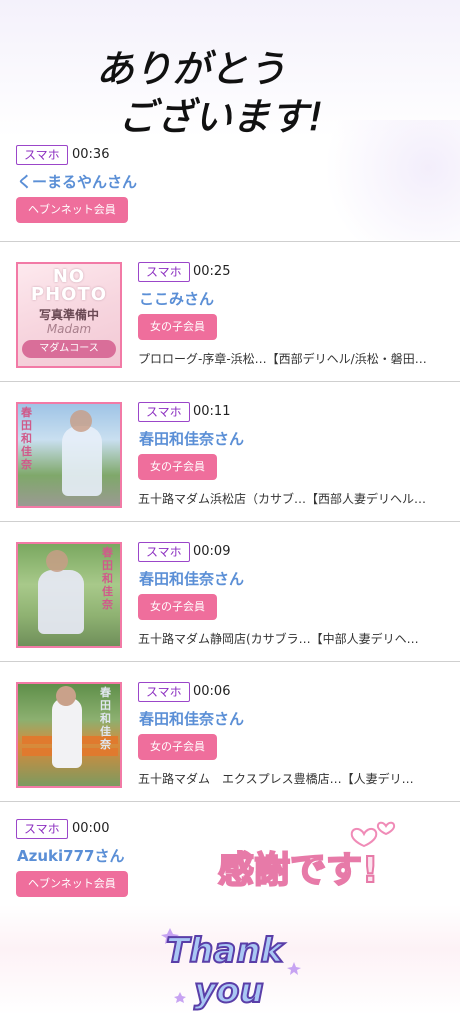  What do you see at coordinates (210, 91) in the screenshot?
I see `thank-you-header-image: ありがとう ございます!` at bounding box center [210, 91].